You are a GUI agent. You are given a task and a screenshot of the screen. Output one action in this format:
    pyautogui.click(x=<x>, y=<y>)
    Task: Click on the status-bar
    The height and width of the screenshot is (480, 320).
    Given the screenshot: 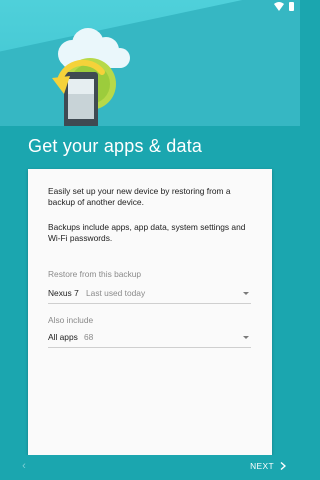 What is the action you would take?
    pyautogui.click(x=150, y=7)
    